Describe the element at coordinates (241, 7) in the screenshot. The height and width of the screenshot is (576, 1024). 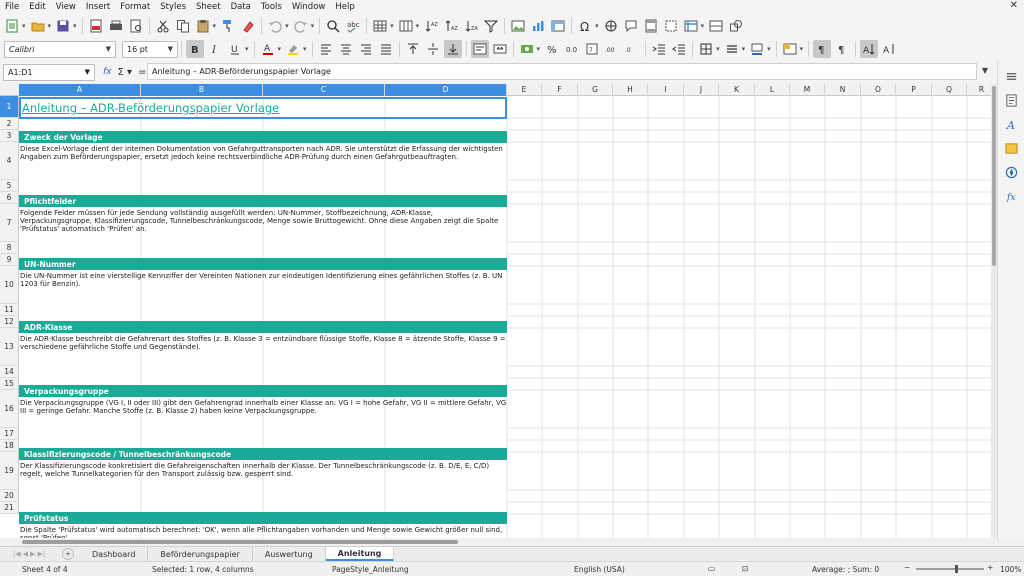
I see `menu-data: Data` at that location.